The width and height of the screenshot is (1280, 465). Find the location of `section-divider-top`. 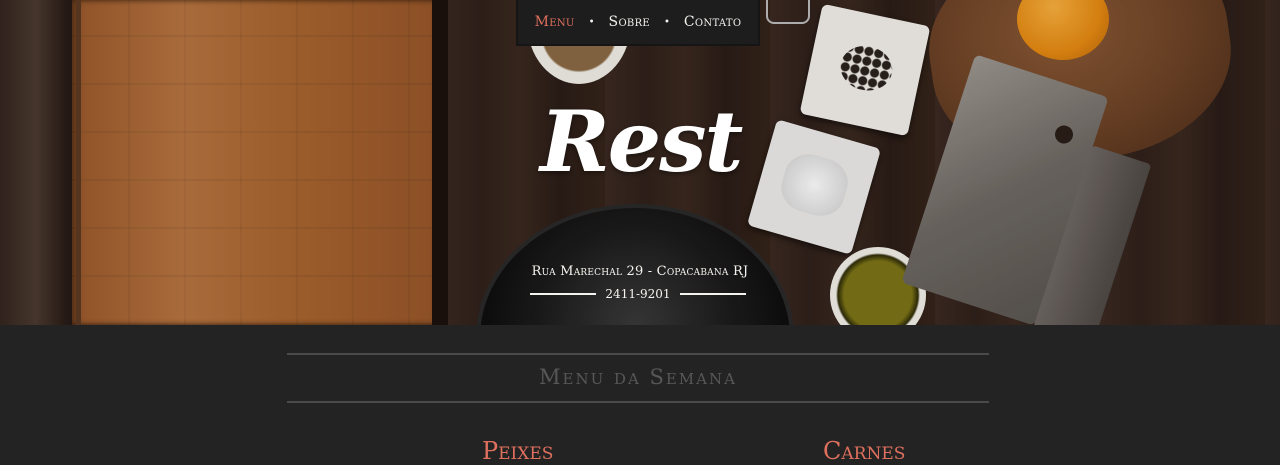

section-divider-top is located at coordinates (638, 354).